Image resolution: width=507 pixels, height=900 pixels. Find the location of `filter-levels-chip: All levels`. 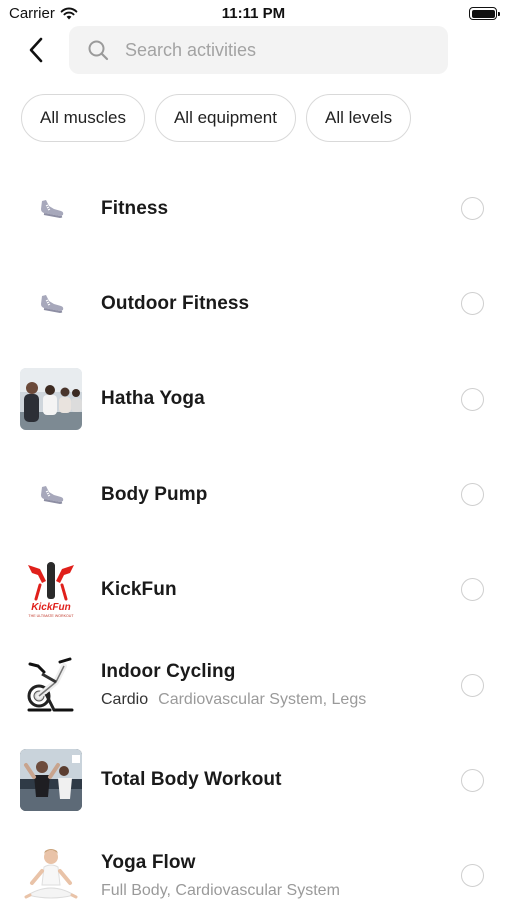

filter-levels-chip: All levels is located at coordinates (358, 118).